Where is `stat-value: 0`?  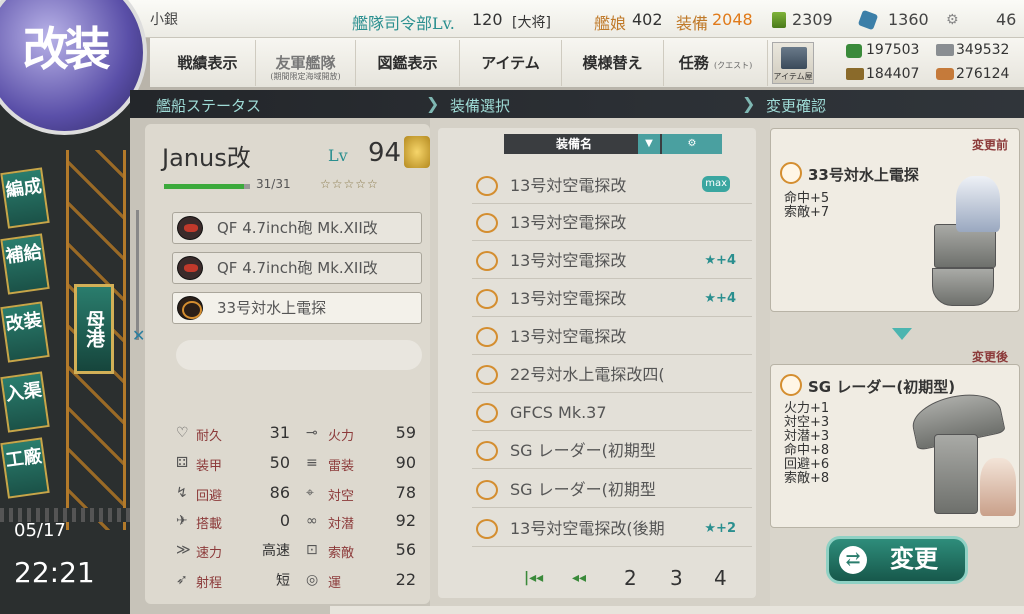 stat-value: 0 is located at coordinates (284, 520).